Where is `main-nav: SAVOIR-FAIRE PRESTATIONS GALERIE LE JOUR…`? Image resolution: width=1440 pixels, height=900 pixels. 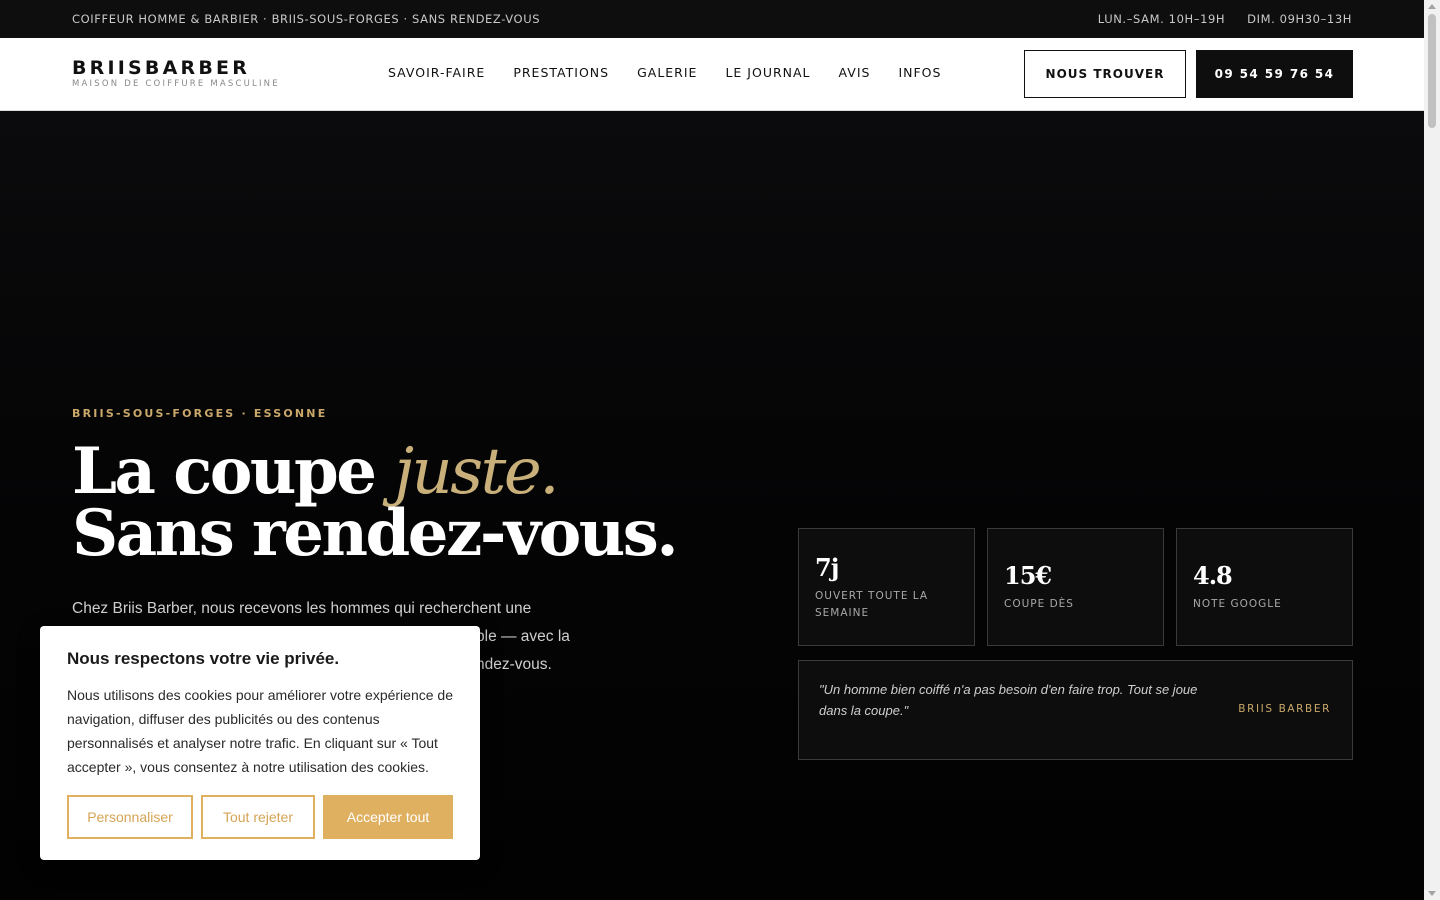 main-nav: SAVOIR-FAIRE PRESTATIONS GALERIE LE JOUR… is located at coordinates (664, 72).